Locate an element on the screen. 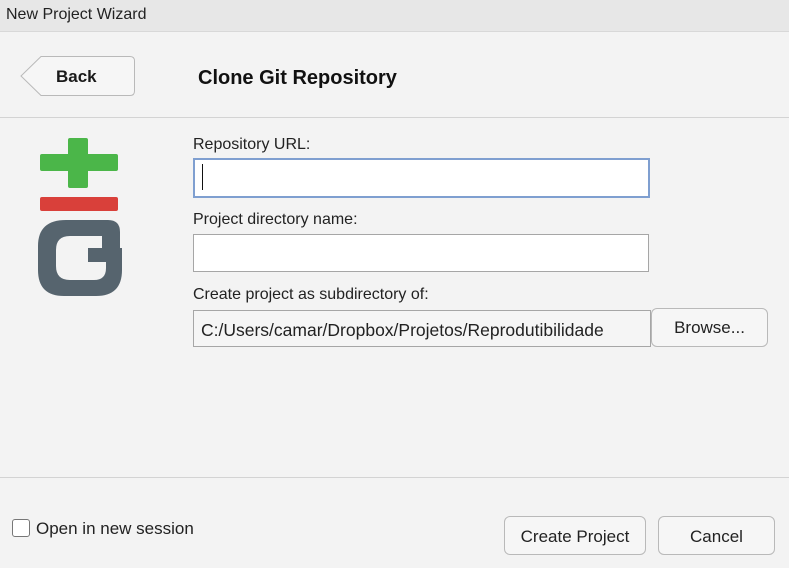 This screenshot has width=789, height=568. subdirectory-label: Create project as subdirectory of: is located at coordinates (311, 294).